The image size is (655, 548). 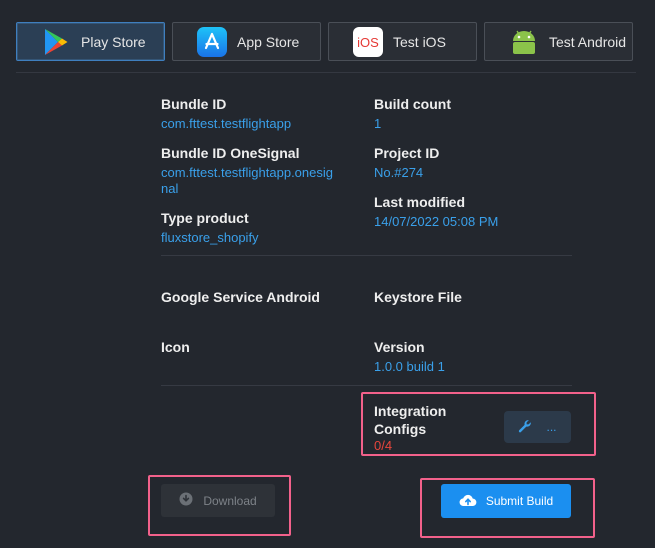 I want to click on integration-highlight-box, so click(x=478, y=424).